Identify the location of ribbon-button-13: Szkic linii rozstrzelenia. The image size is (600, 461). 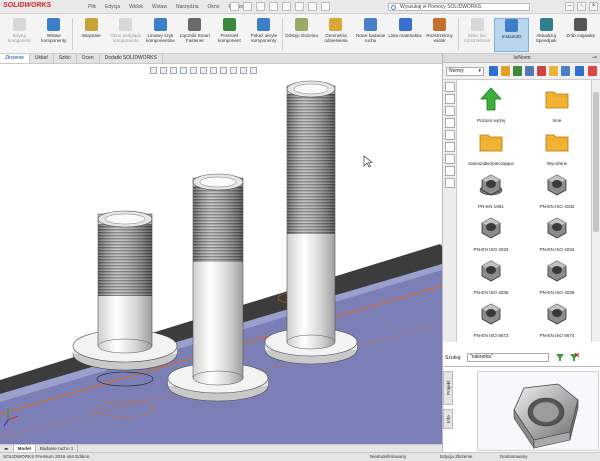
(477, 35).